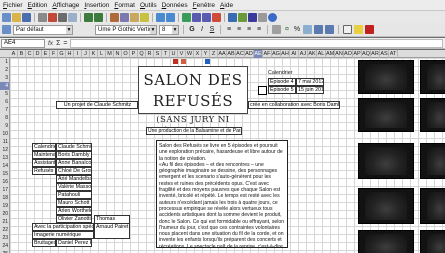 Image resolution: width=445 pixels, height=253 pixels. Describe the element at coordinates (4, 102) in the screenshot. I see `row-header: 6` at that location.